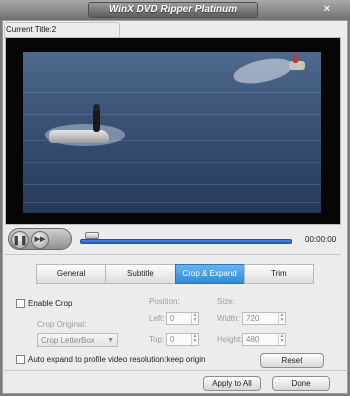 This screenshot has height=396, width=350. What do you see at coordinates (327, 9) in the screenshot?
I see `close-icon: ×` at bounding box center [327, 9].